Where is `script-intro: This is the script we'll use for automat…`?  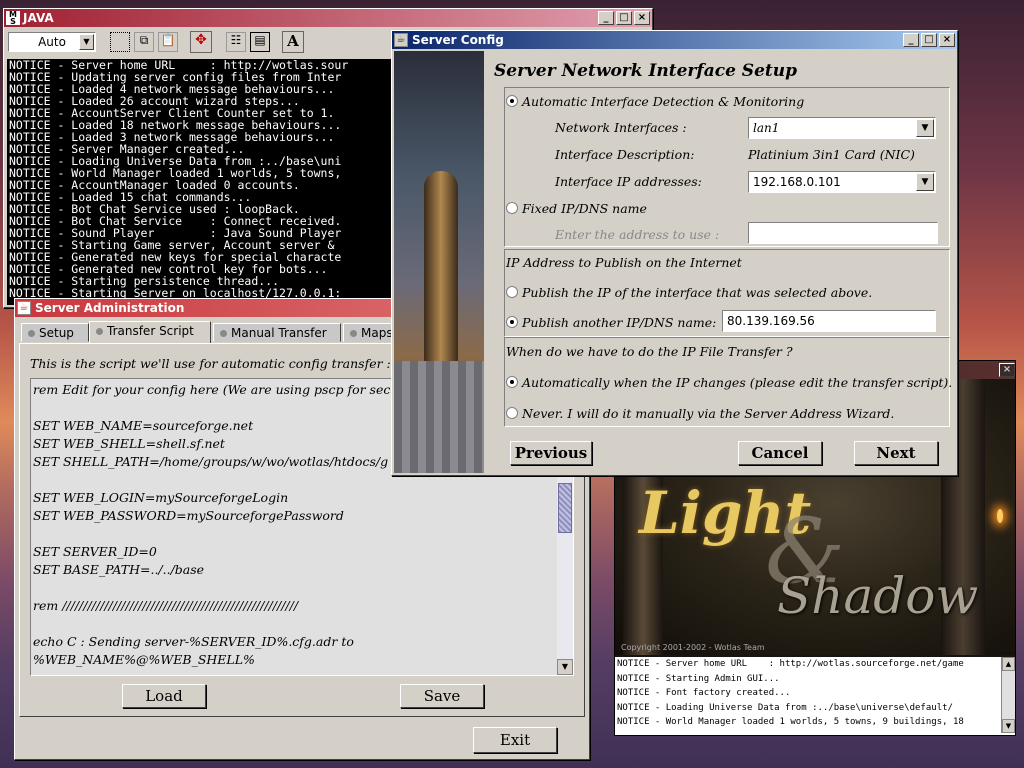
script-intro: This is the script we'll use for automat… is located at coordinates (210, 363).